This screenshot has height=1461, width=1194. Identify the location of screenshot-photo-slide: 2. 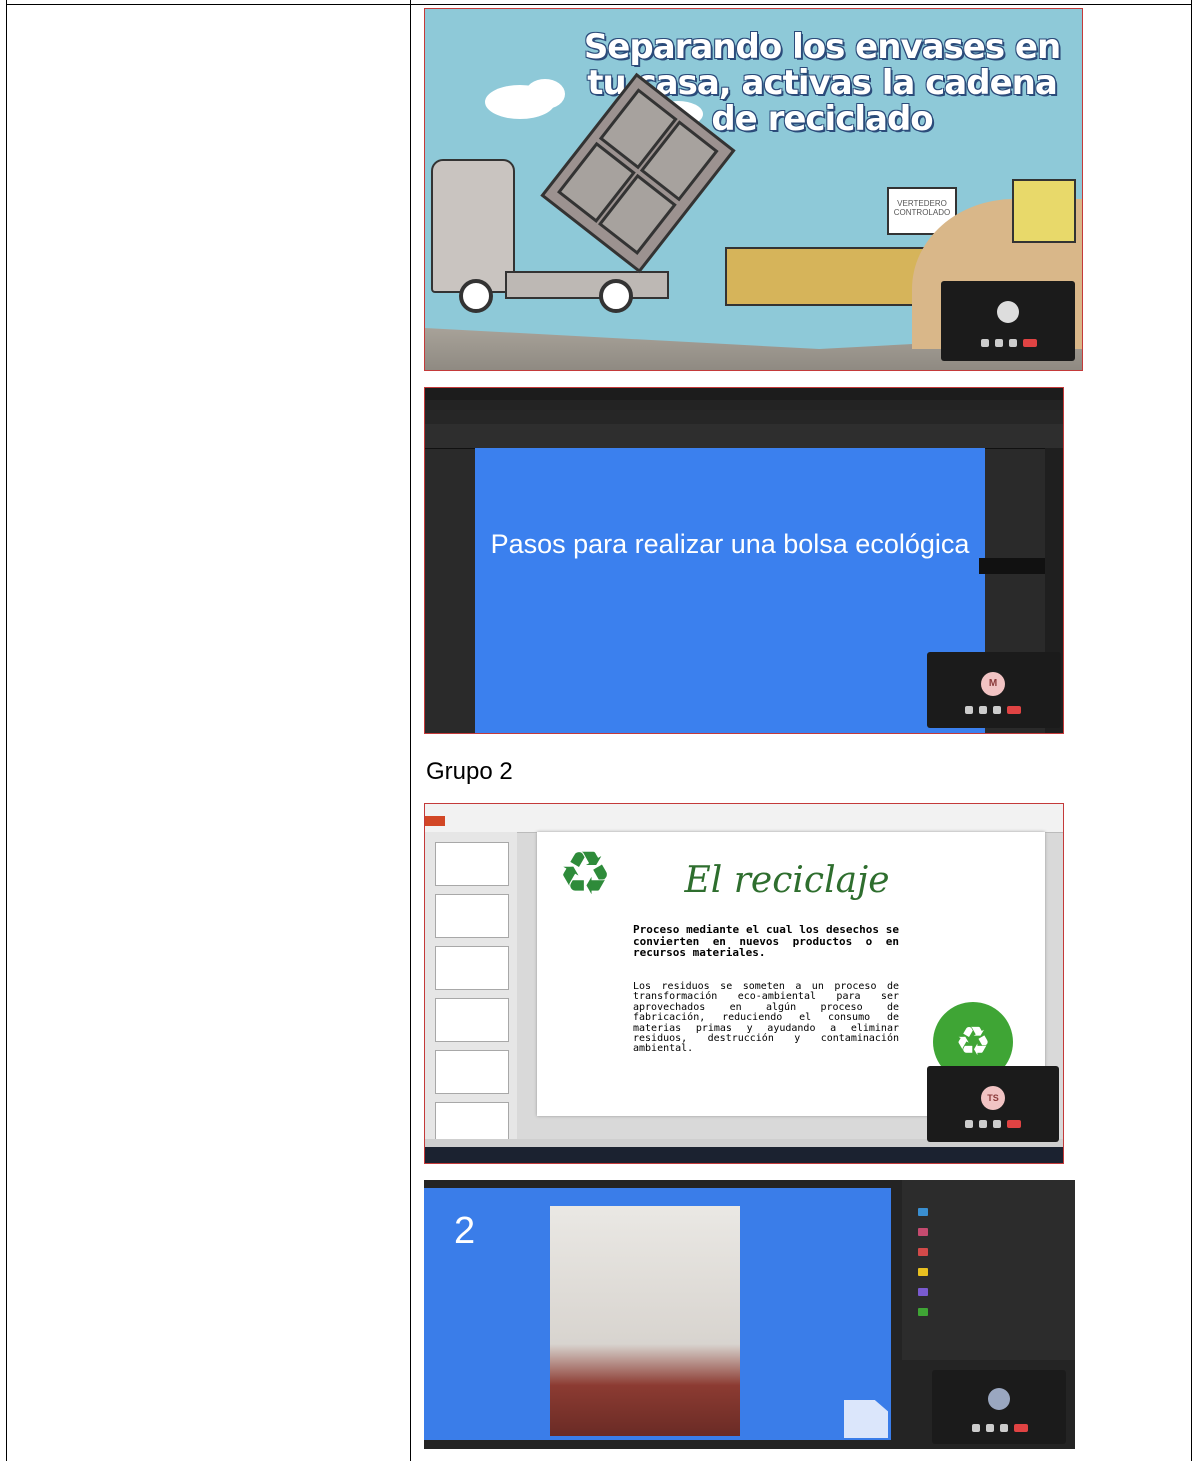
(749, 1314).